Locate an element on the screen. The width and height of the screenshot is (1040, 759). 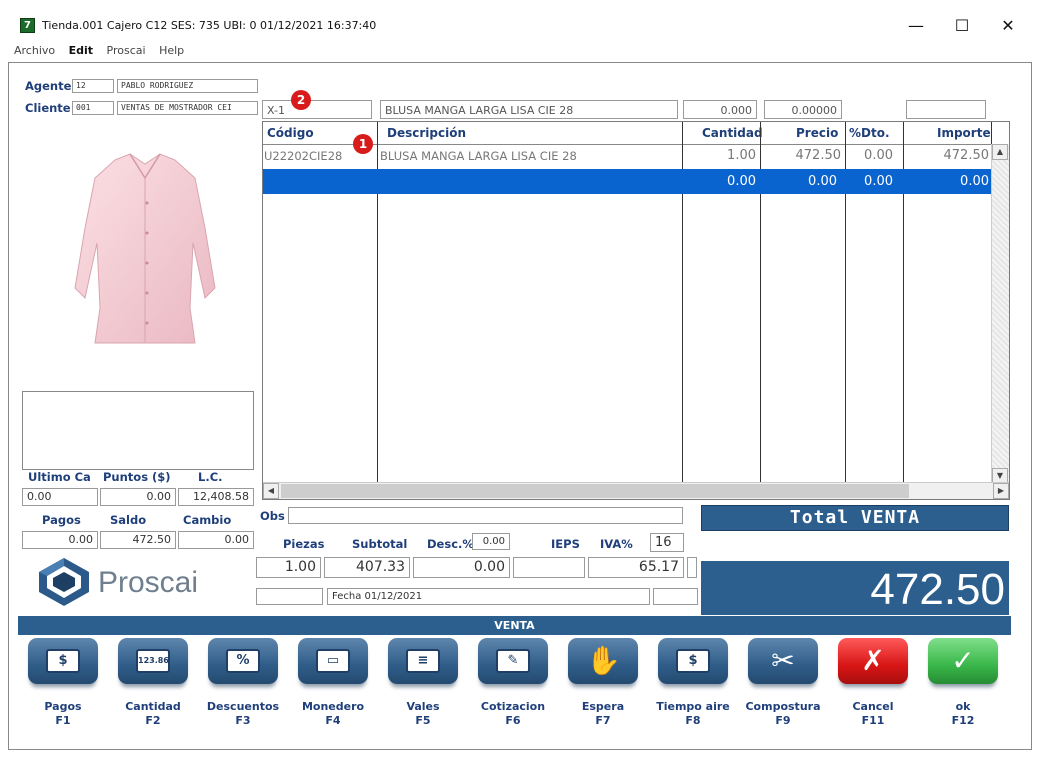
qty-input: 0.000 is located at coordinates (720, 109).